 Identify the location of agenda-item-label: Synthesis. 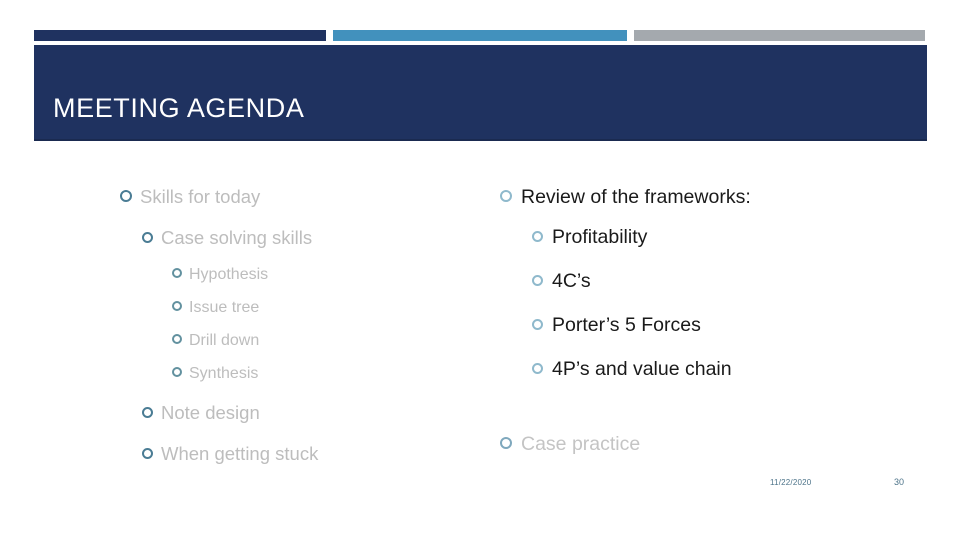
(224, 373).